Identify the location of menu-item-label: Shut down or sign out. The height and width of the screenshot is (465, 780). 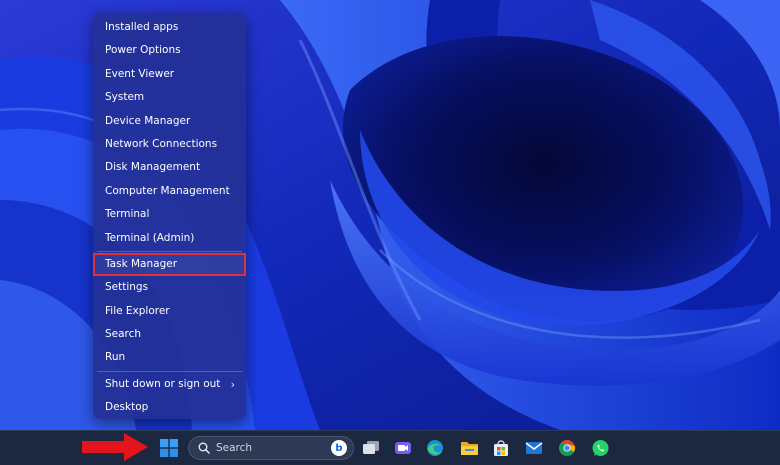
(163, 383).